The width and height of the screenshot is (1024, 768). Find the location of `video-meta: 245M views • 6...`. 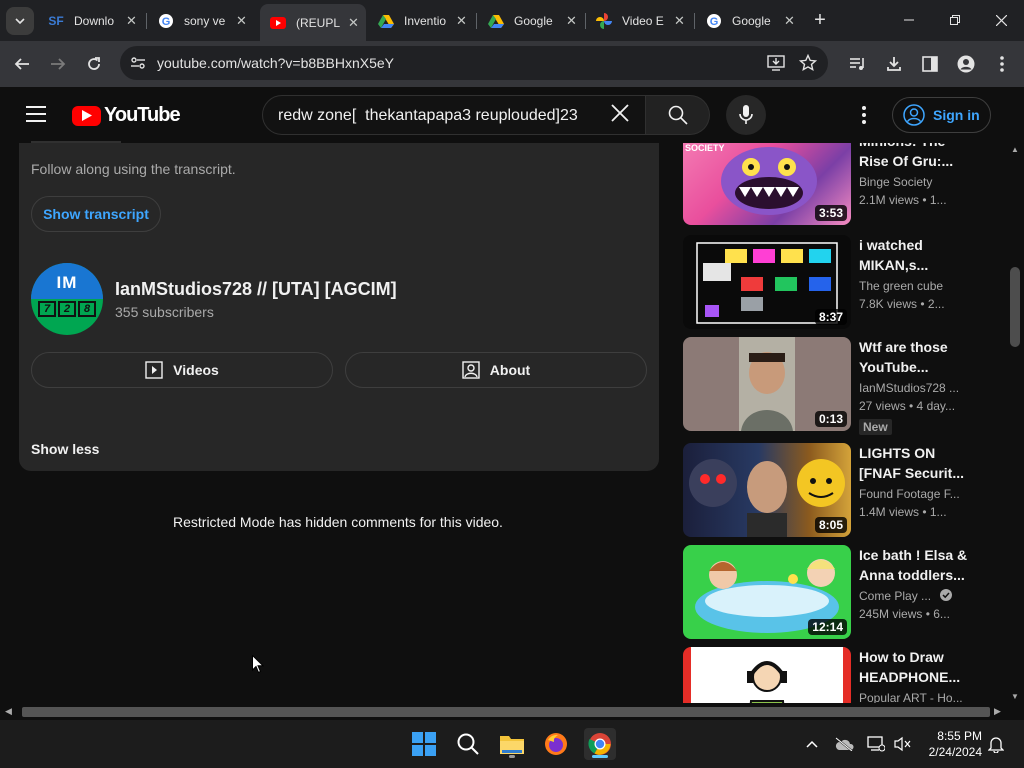

video-meta: 245M views • 6... is located at coordinates (904, 614).